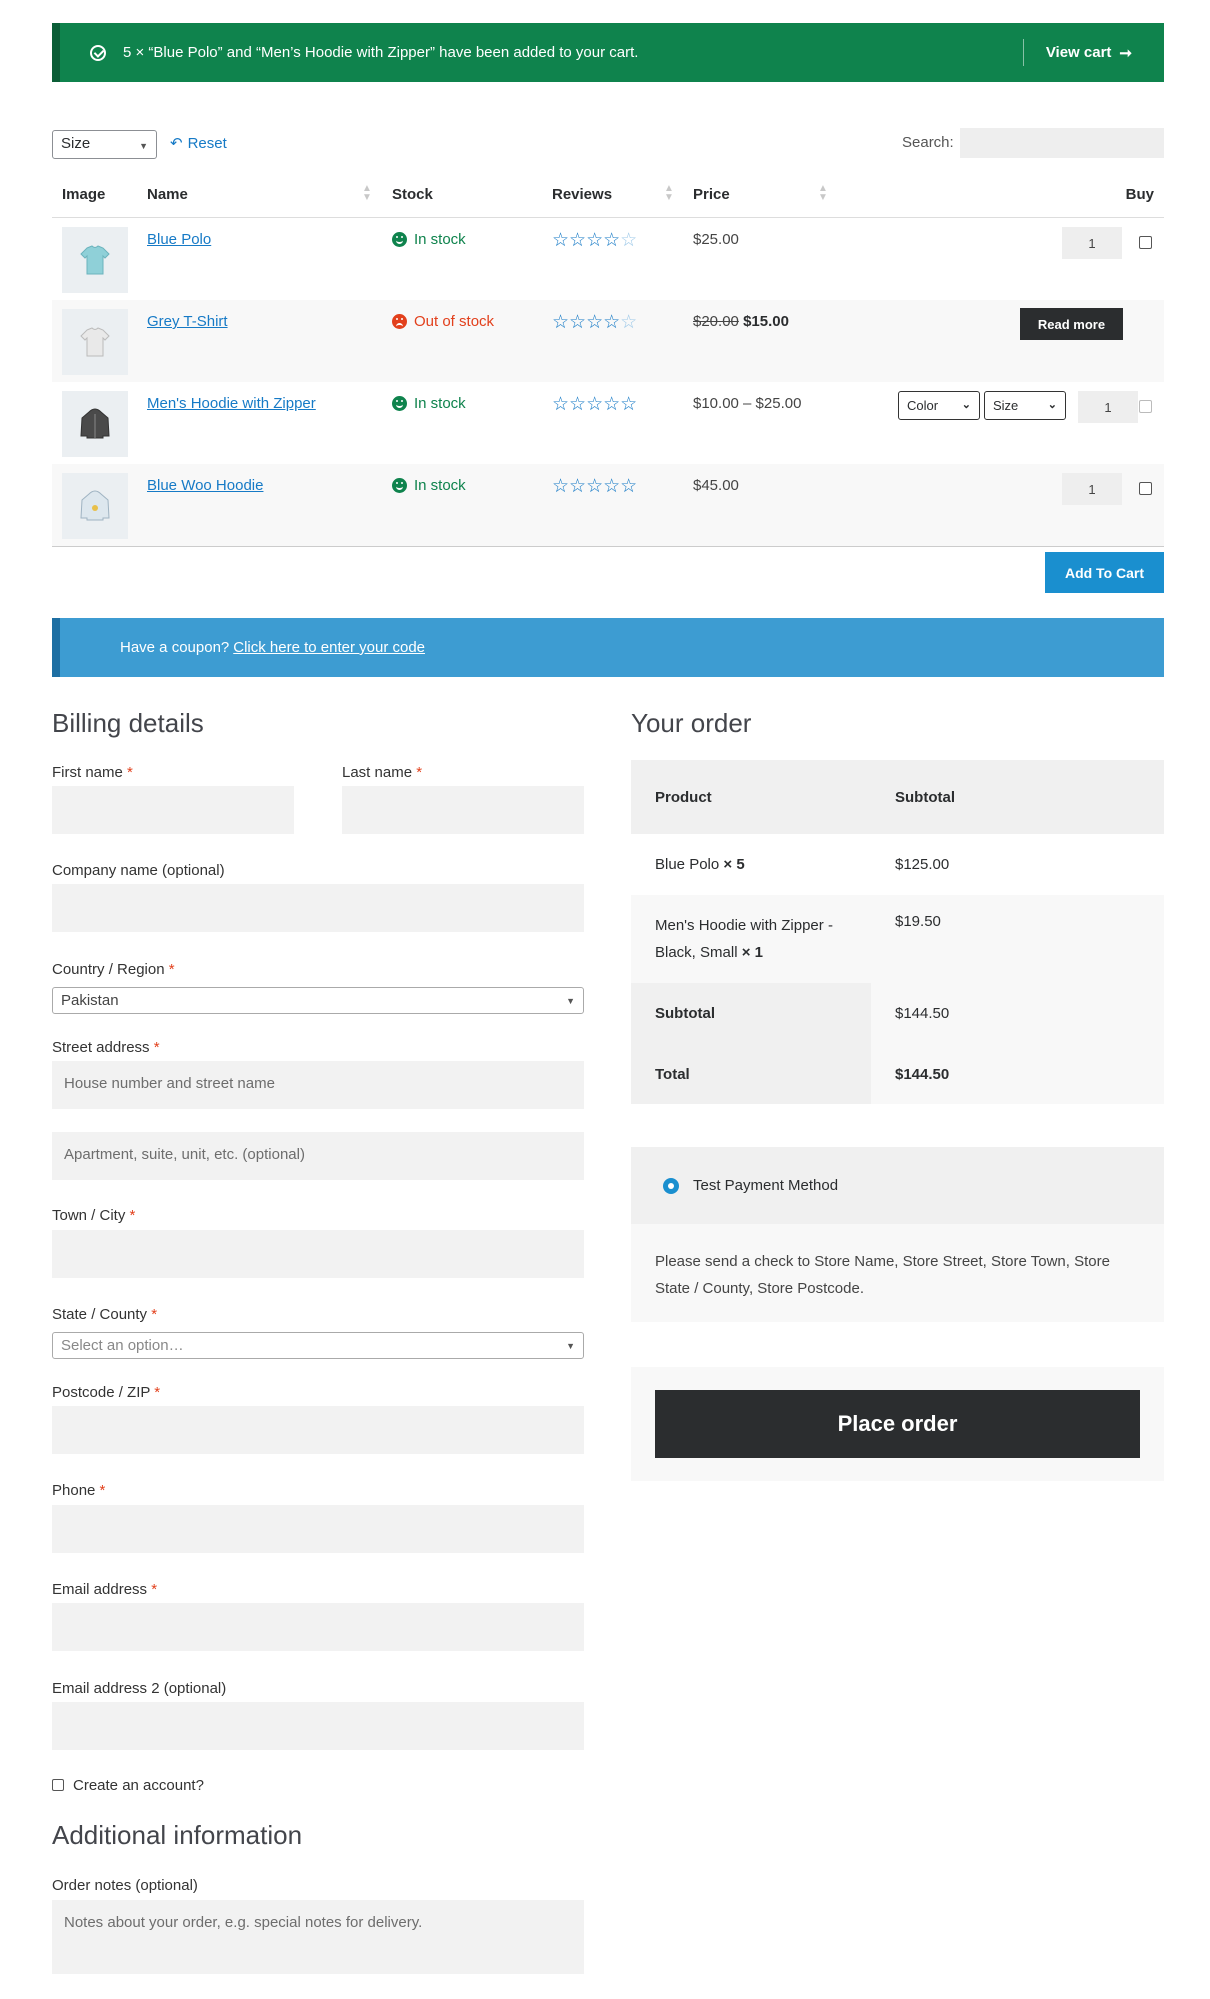  I want to click on subtotal-value: $144.50, so click(1017, 1013).